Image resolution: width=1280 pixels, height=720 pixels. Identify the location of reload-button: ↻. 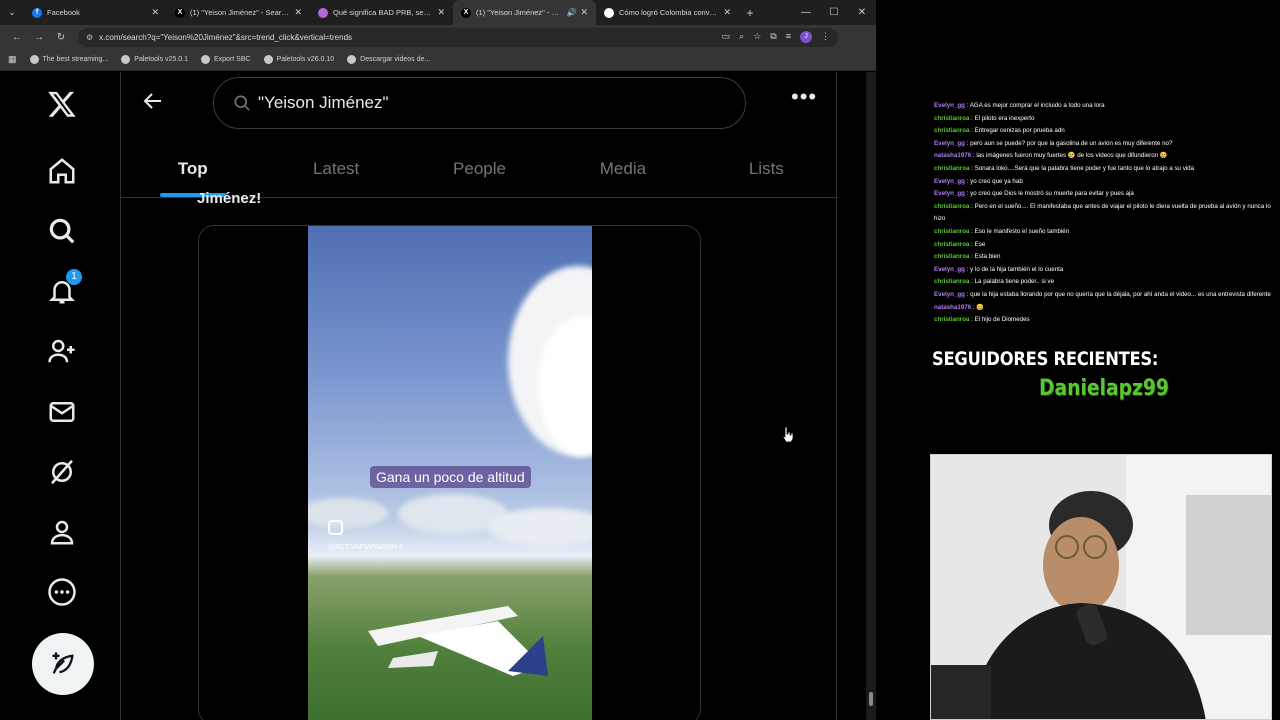
(61, 37).